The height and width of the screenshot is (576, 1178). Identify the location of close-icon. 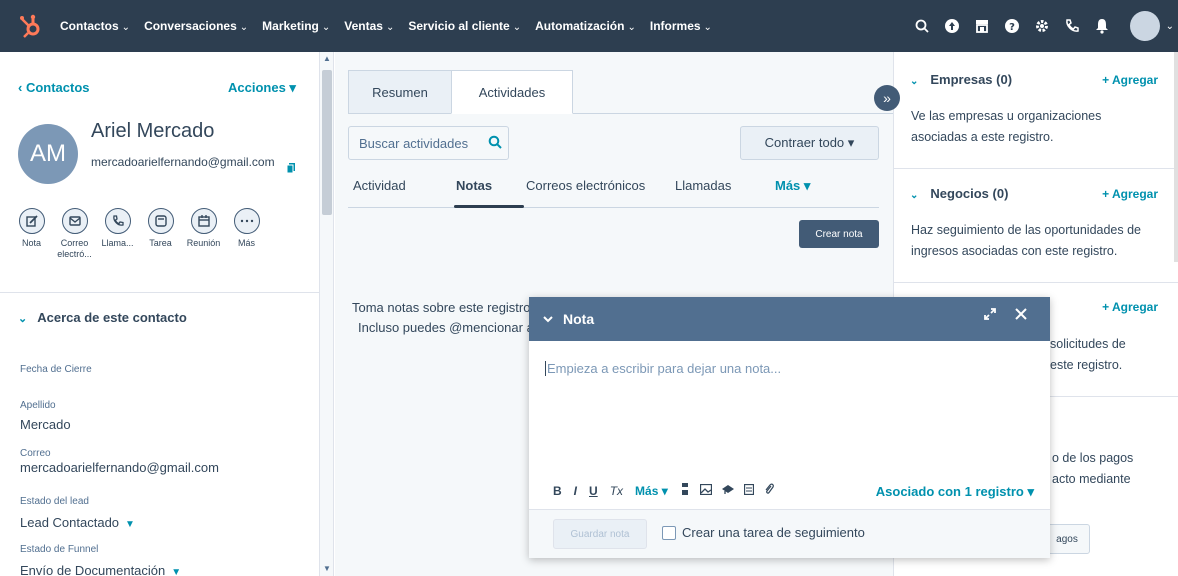
(1021, 315).